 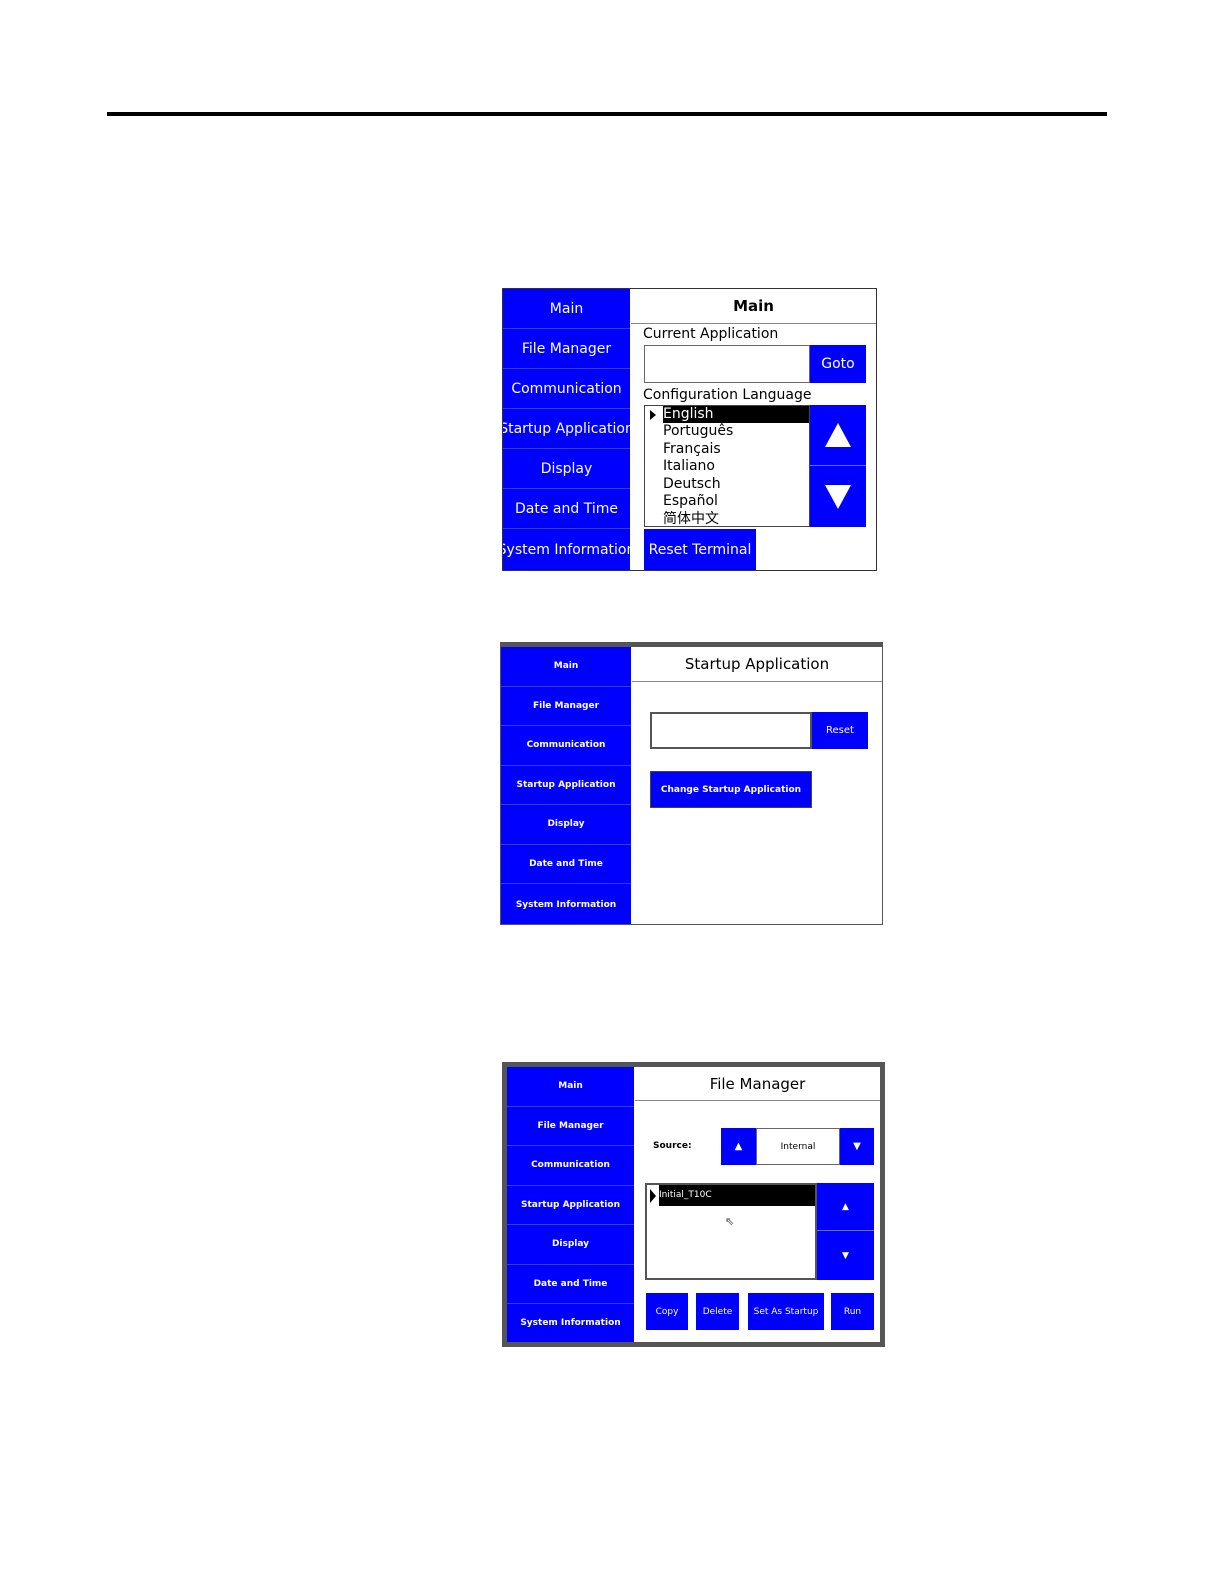 I want to click on startup-application-field, so click(x=731, y=730).